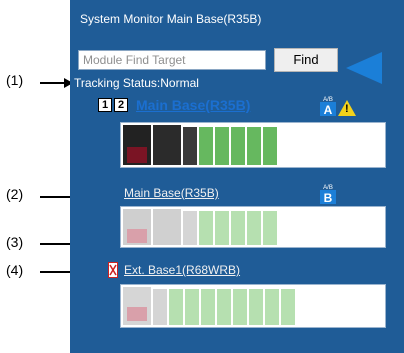  Describe the element at coordinates (121, 105) in the screenshot. I see `base-number-2: 2` at that location.